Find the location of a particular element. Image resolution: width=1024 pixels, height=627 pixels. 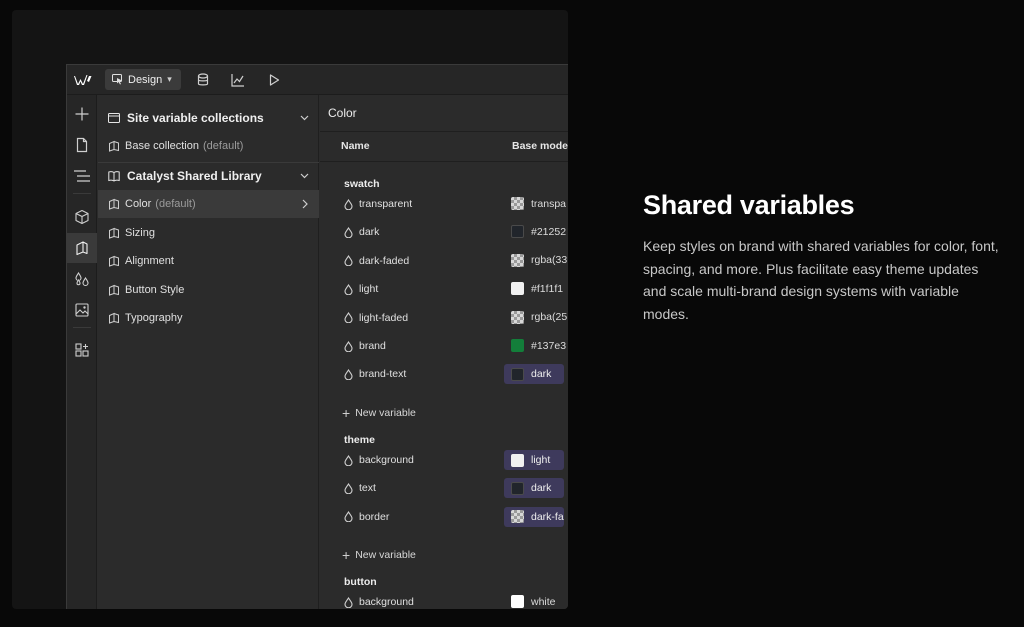

library-header: Catalyst Shared Library is located at coordinates (208, 176).